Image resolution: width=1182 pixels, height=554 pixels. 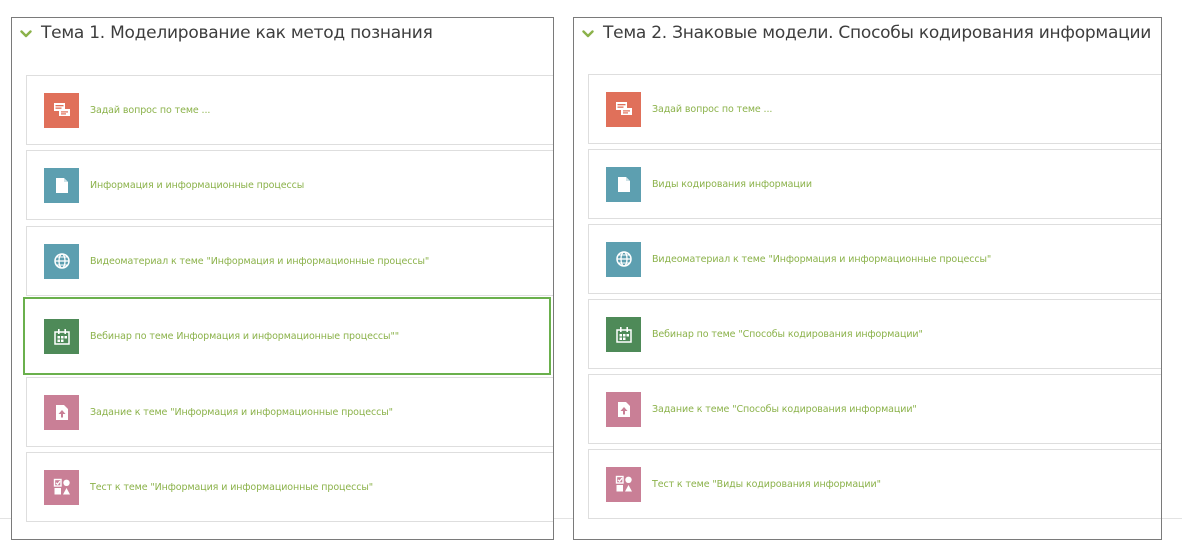 What do you see at coordinates (732, 184) in the screenshot?
I see `activity-link: Виды кодирования информации` at bounding box center [732, 184].